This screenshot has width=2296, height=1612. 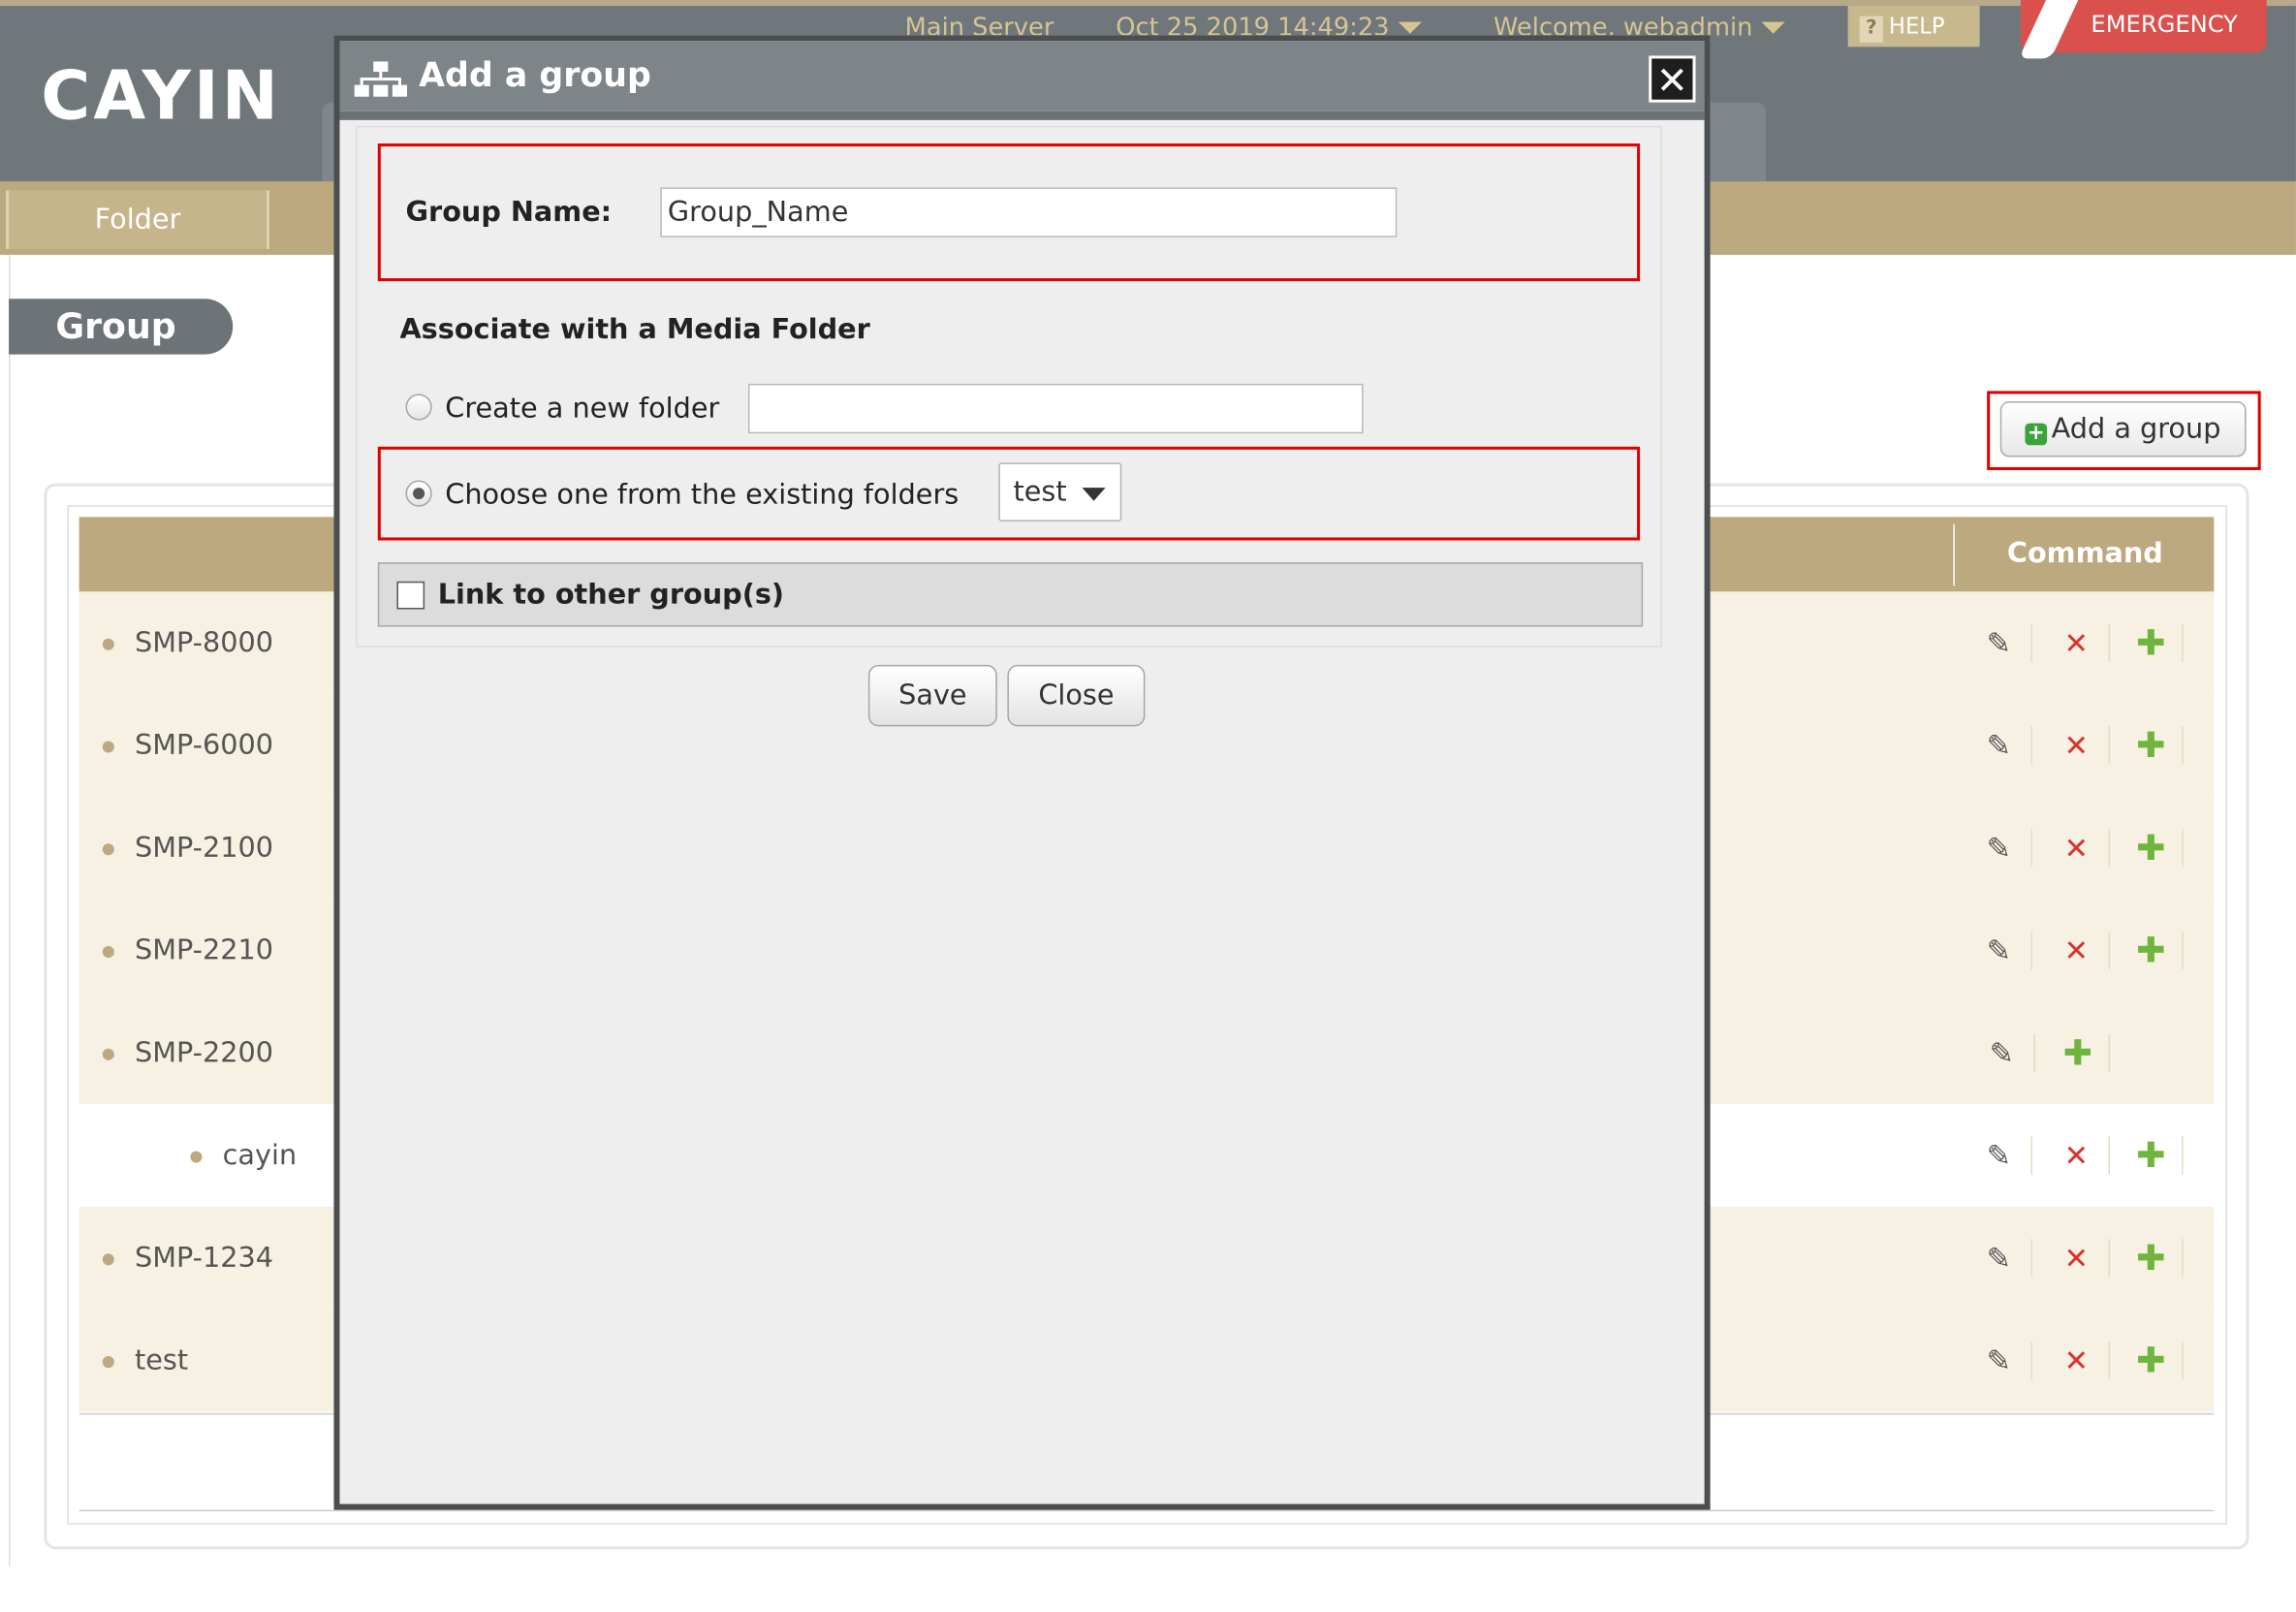 What do you see at coordinates (2049, 29) in the screenshot?
I see `emergency-icon` at bounding box center [2049, 29].